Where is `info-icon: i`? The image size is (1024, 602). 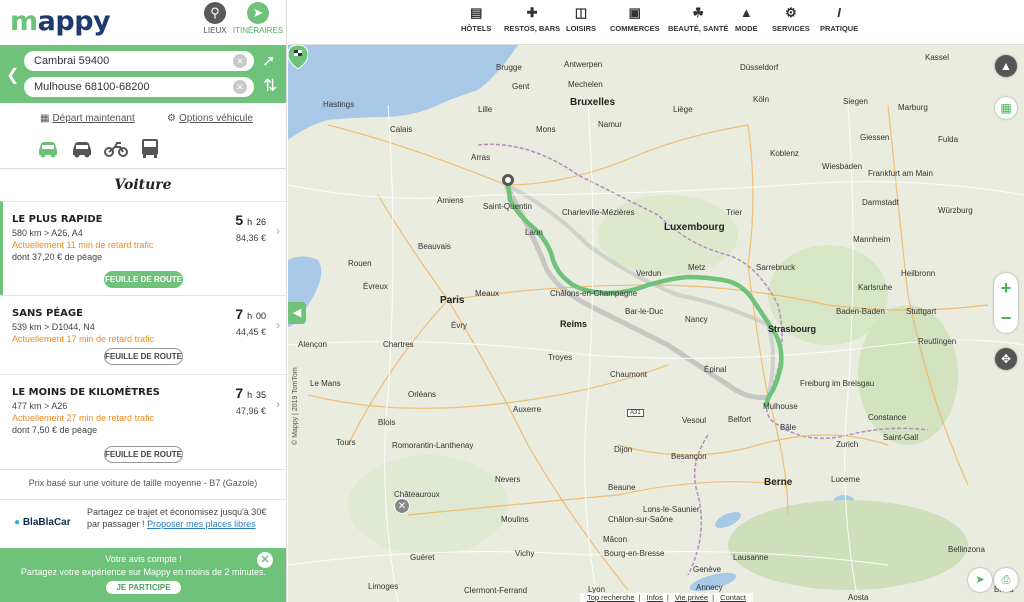
info-icon: i is located at coordinates (839, 12).